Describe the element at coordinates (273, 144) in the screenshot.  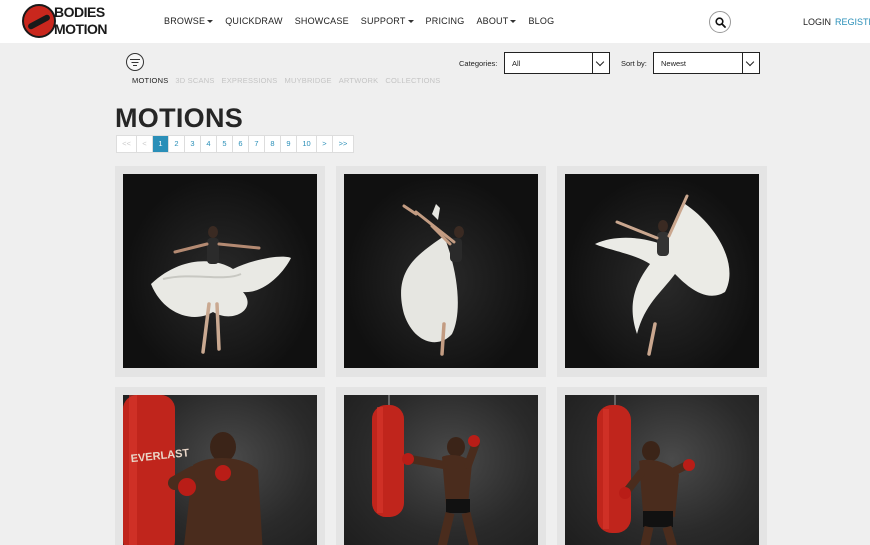
I see `page-8: 8` at that location.